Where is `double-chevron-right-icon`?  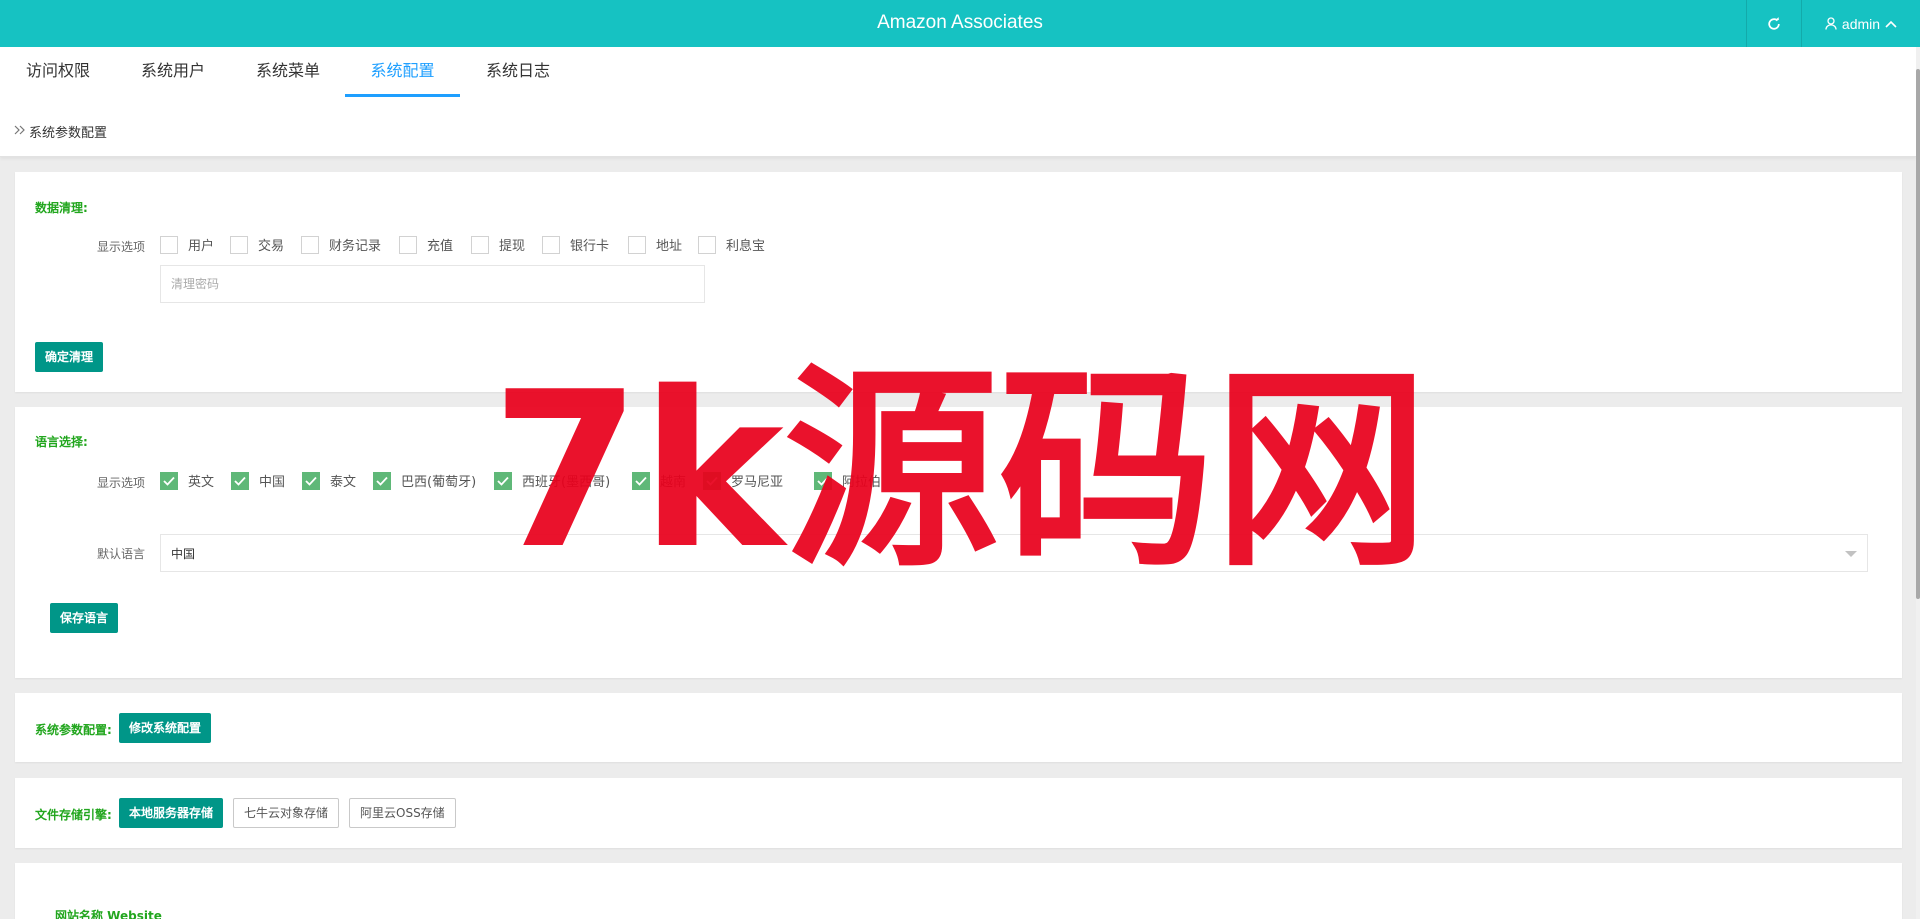
double-chevron-right-icon is located at coordinates (20, 131).